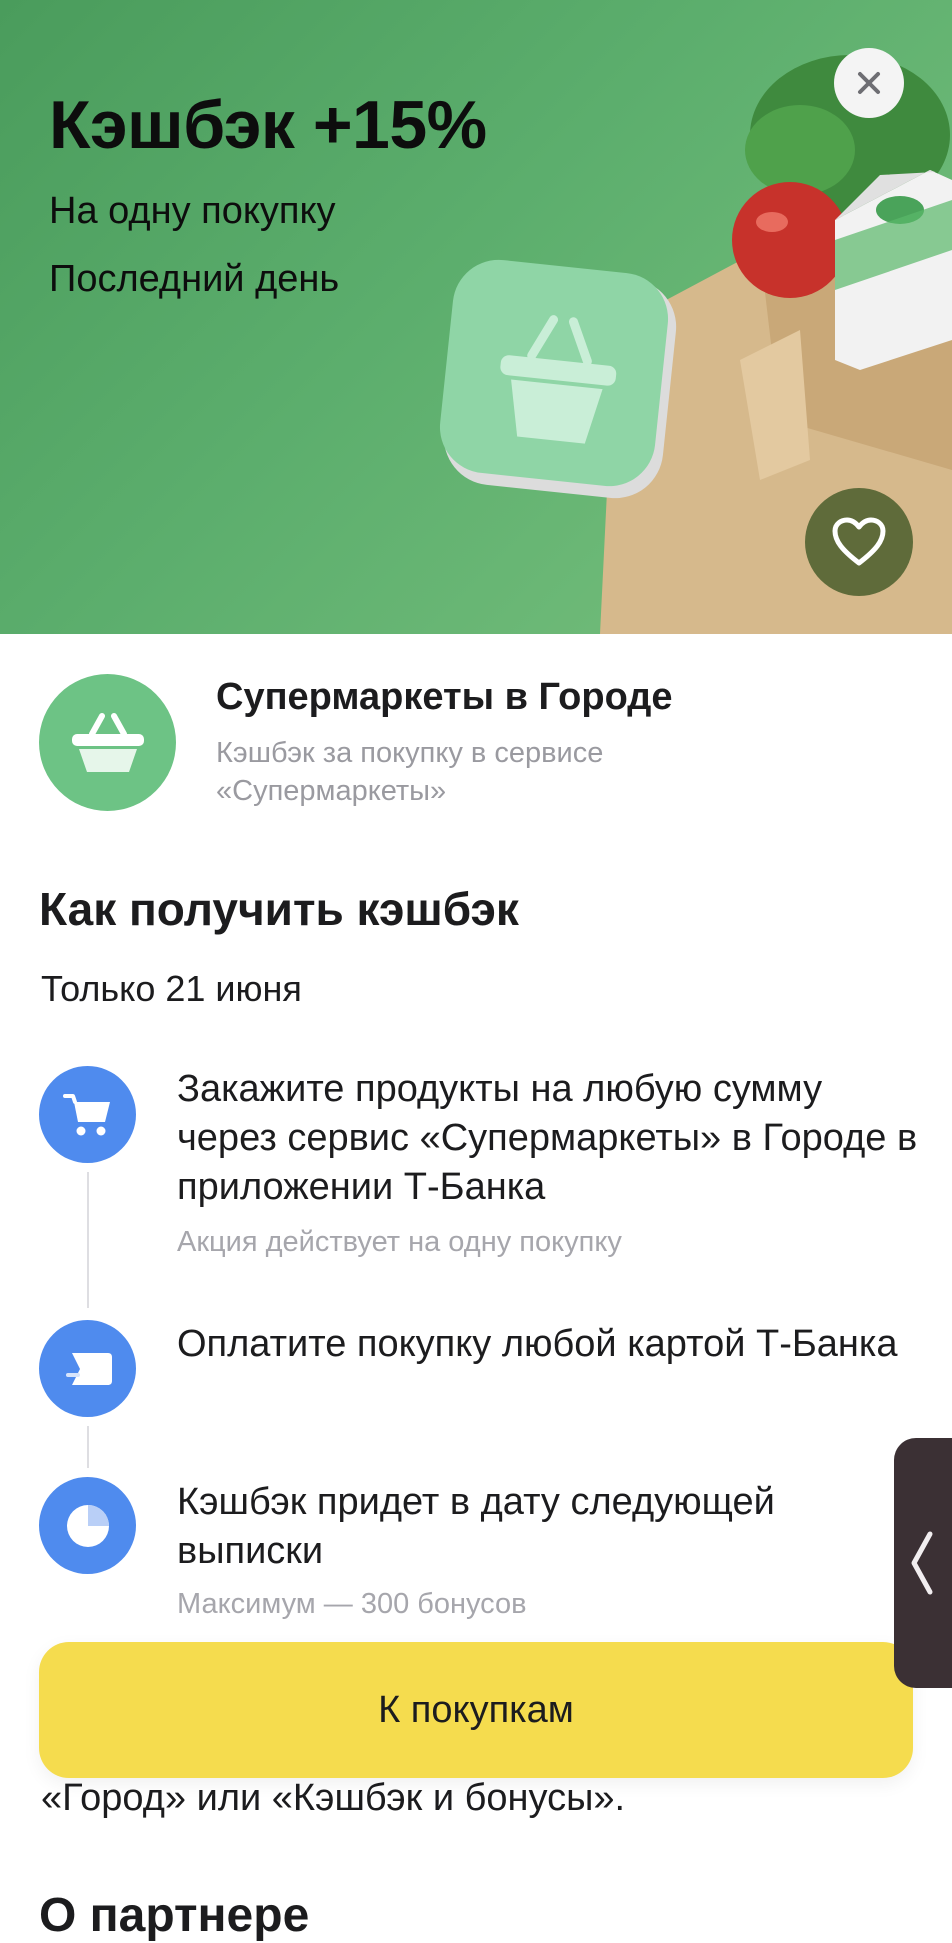 This screenshot has height=1943, width=952. Describe the element at coordinates (171, 988) in the screenshot. I see `promo-date: Только 21 июня` at that location.